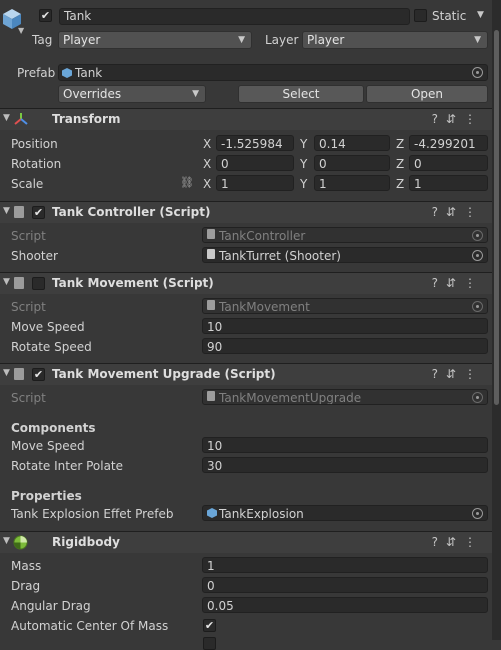 The height and width of the screenshot is (650, 501). What do you see at coordinates (20, 544) in the screenshot?
I see `rigidbody-icon` at bounding box center [20, 544].